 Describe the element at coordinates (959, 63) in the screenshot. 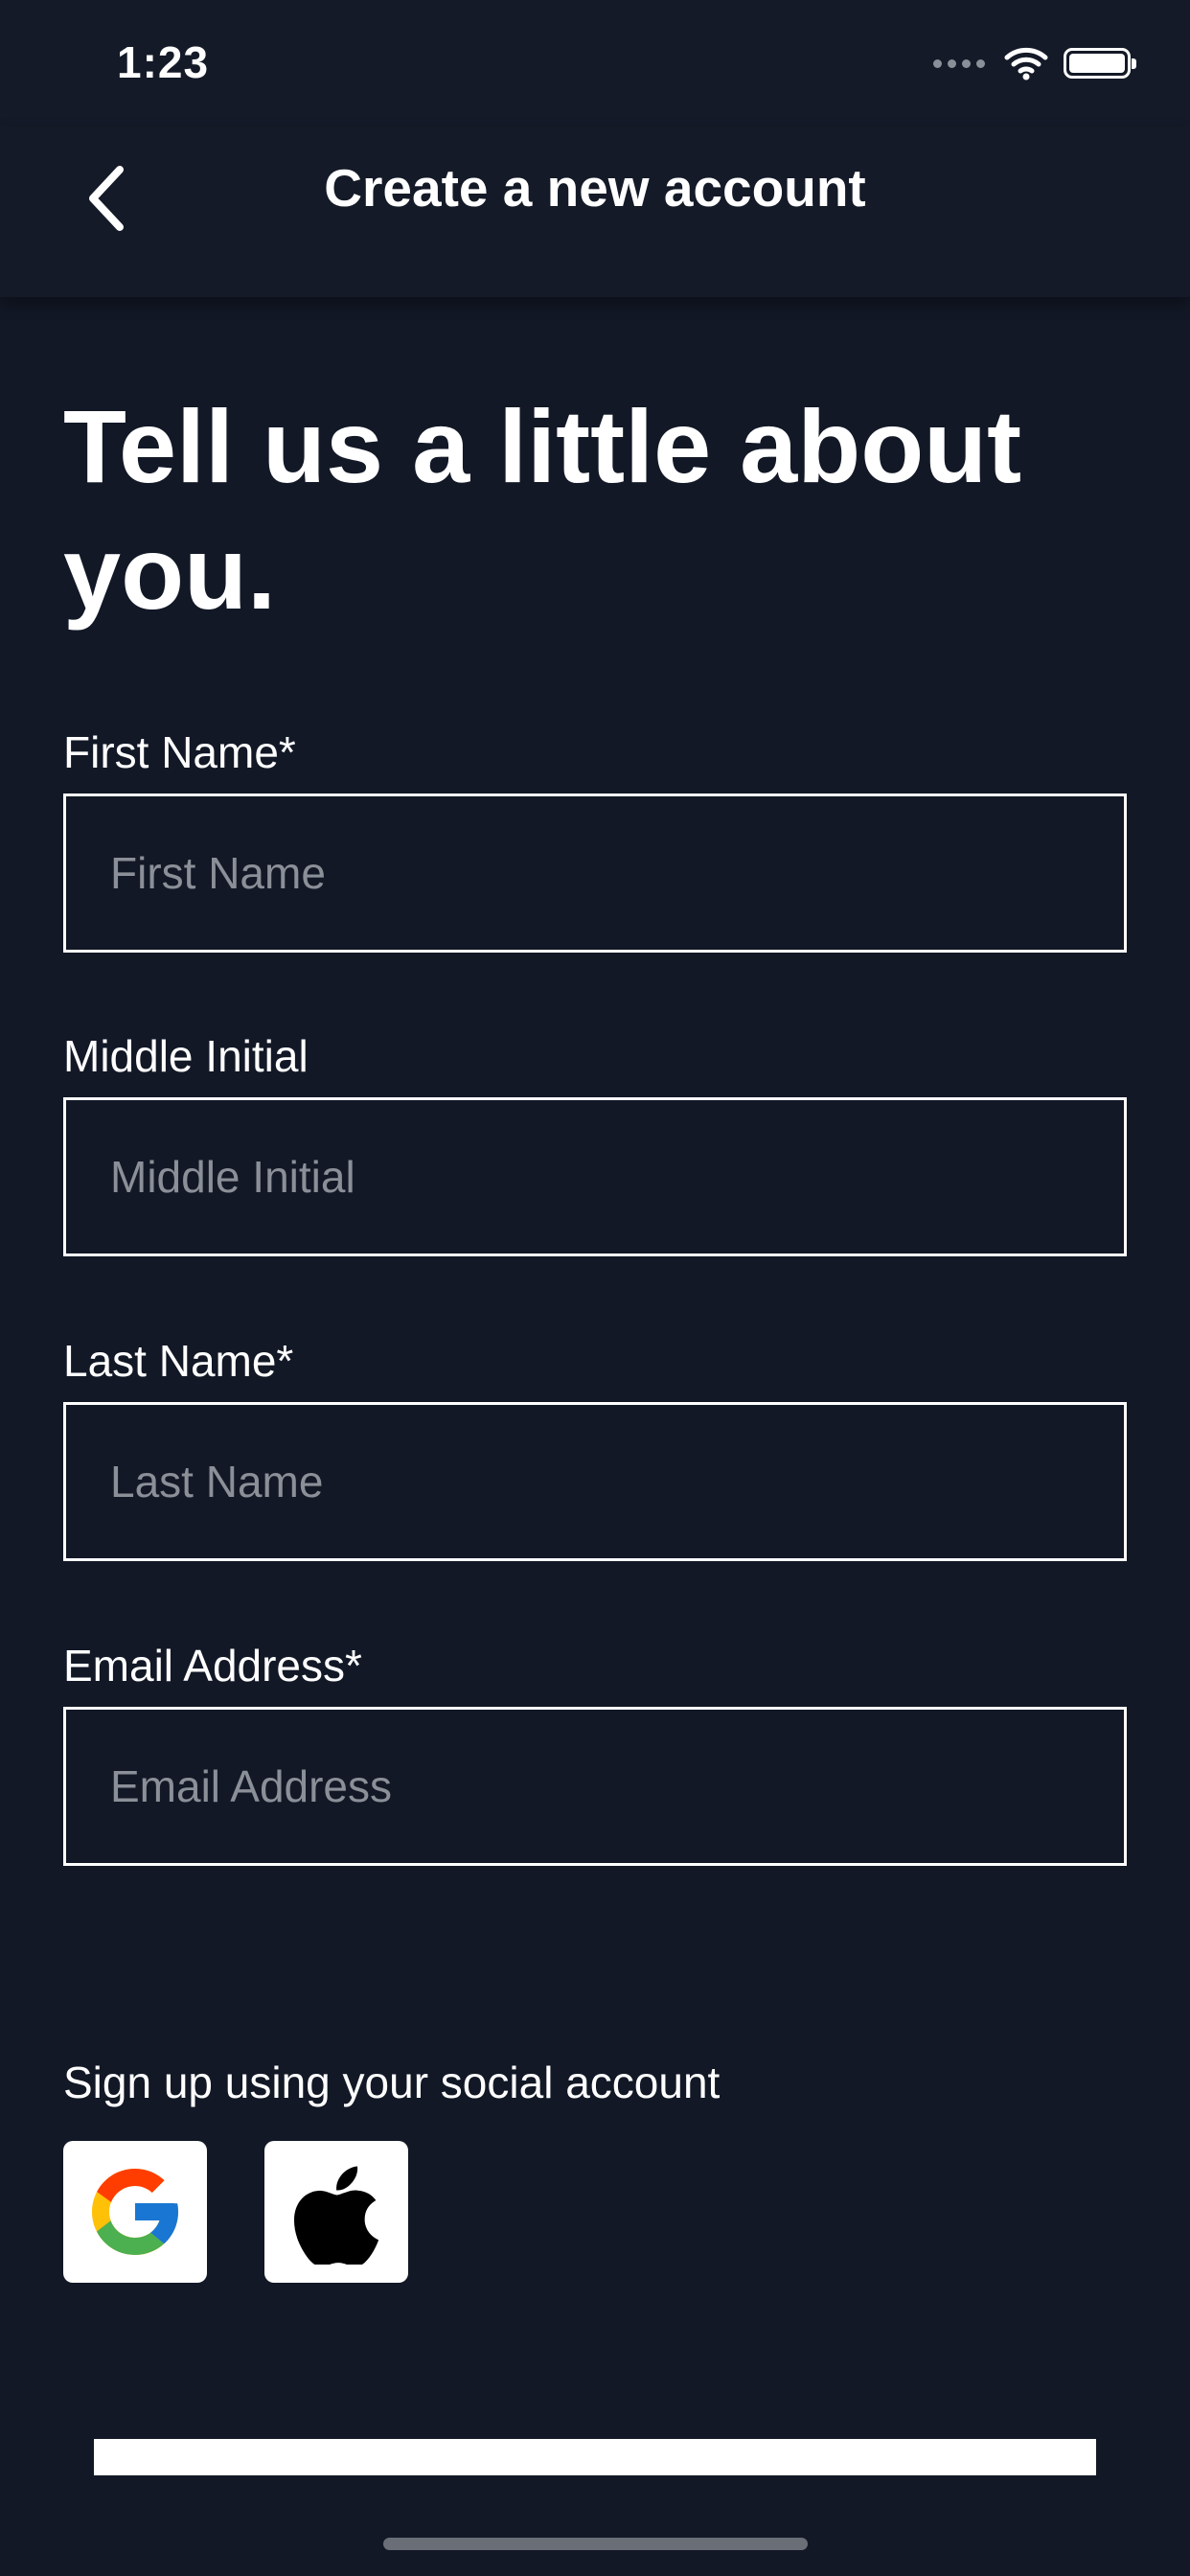

I see `cellular-signal-icon` at that location.